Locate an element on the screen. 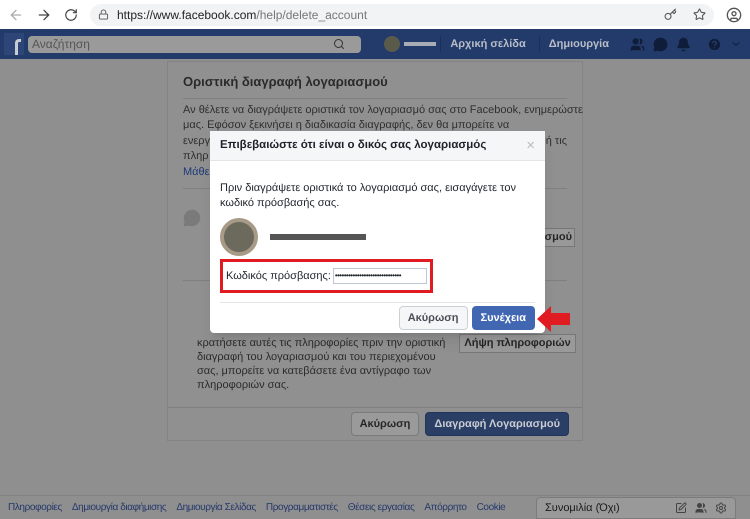 The height and width of the screenshot is (519, 750). password-field: •••••••••••••••••••••••••••••• is located at coordinates (379, 276).